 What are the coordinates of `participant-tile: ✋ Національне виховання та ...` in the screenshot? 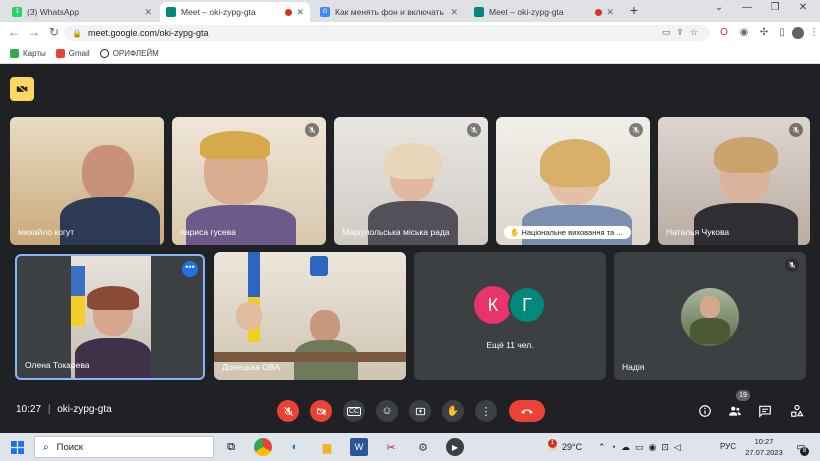 It's located at (573, 181).